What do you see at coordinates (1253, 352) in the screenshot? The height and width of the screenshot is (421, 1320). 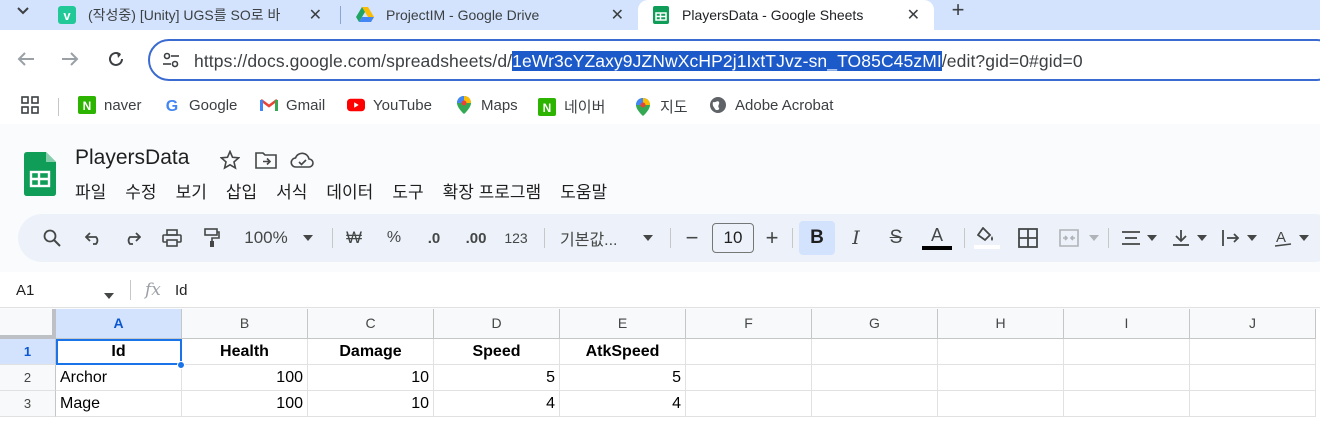 I see `cell-j1` at bounding box center [1253, 352].